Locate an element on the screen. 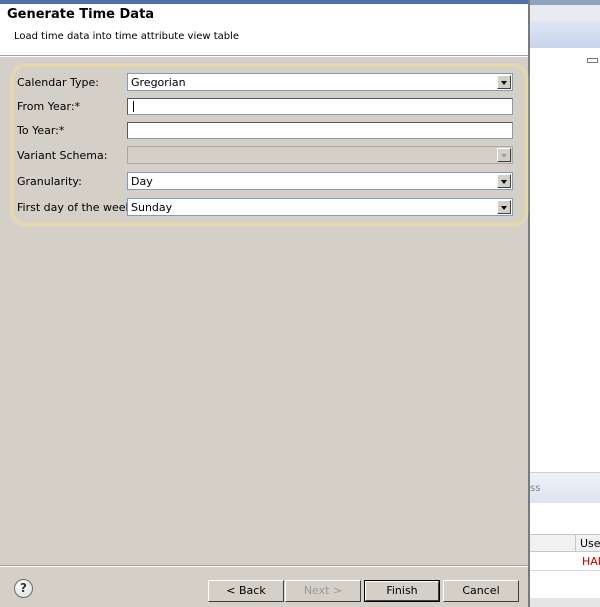  column-divider is located at coordinates (575, 543).